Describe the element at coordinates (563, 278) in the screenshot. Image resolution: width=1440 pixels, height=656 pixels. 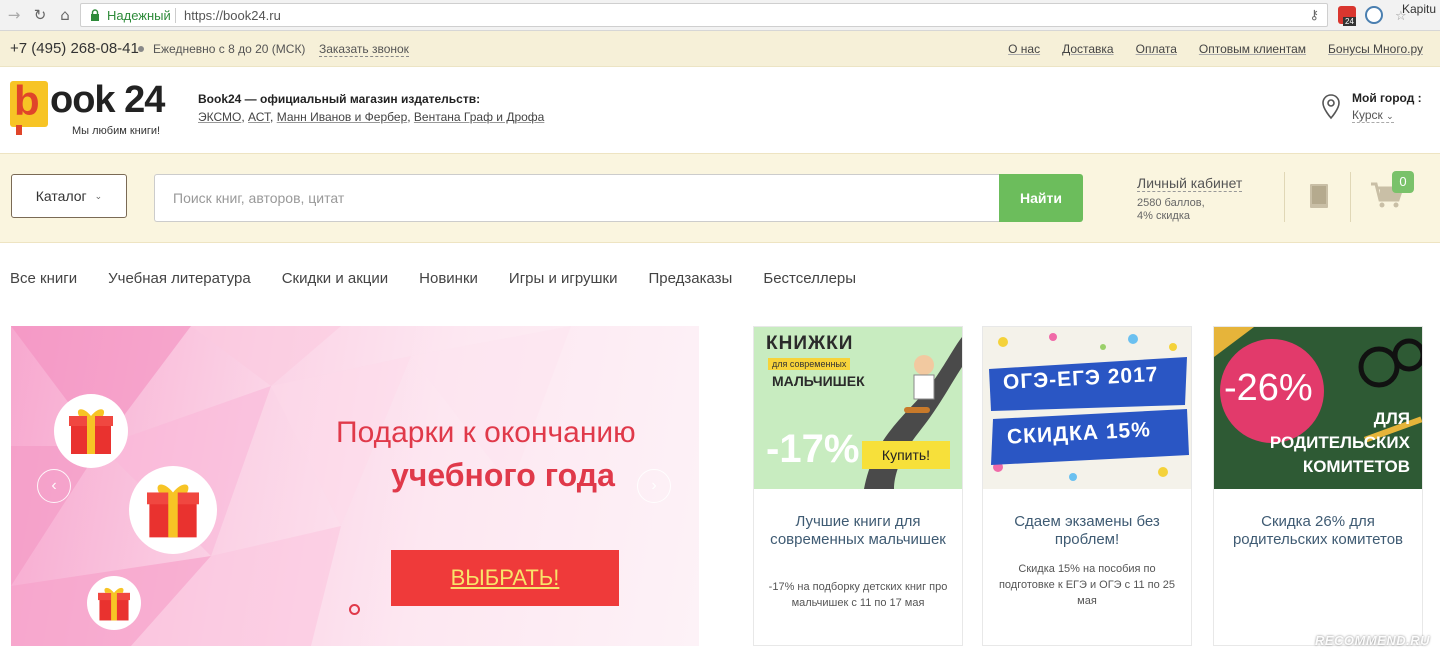
I see `menu-item-games: Игры и игрушки` at that location.